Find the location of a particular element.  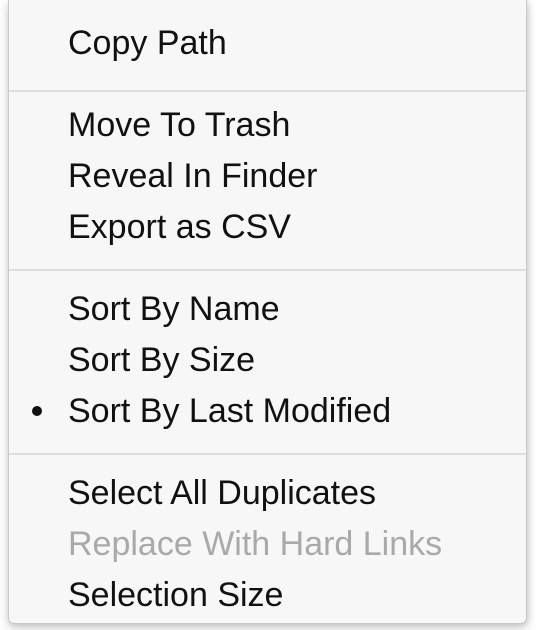

menu-item-sort-by-name: Sort By Name is located at coordinates (267, 309).